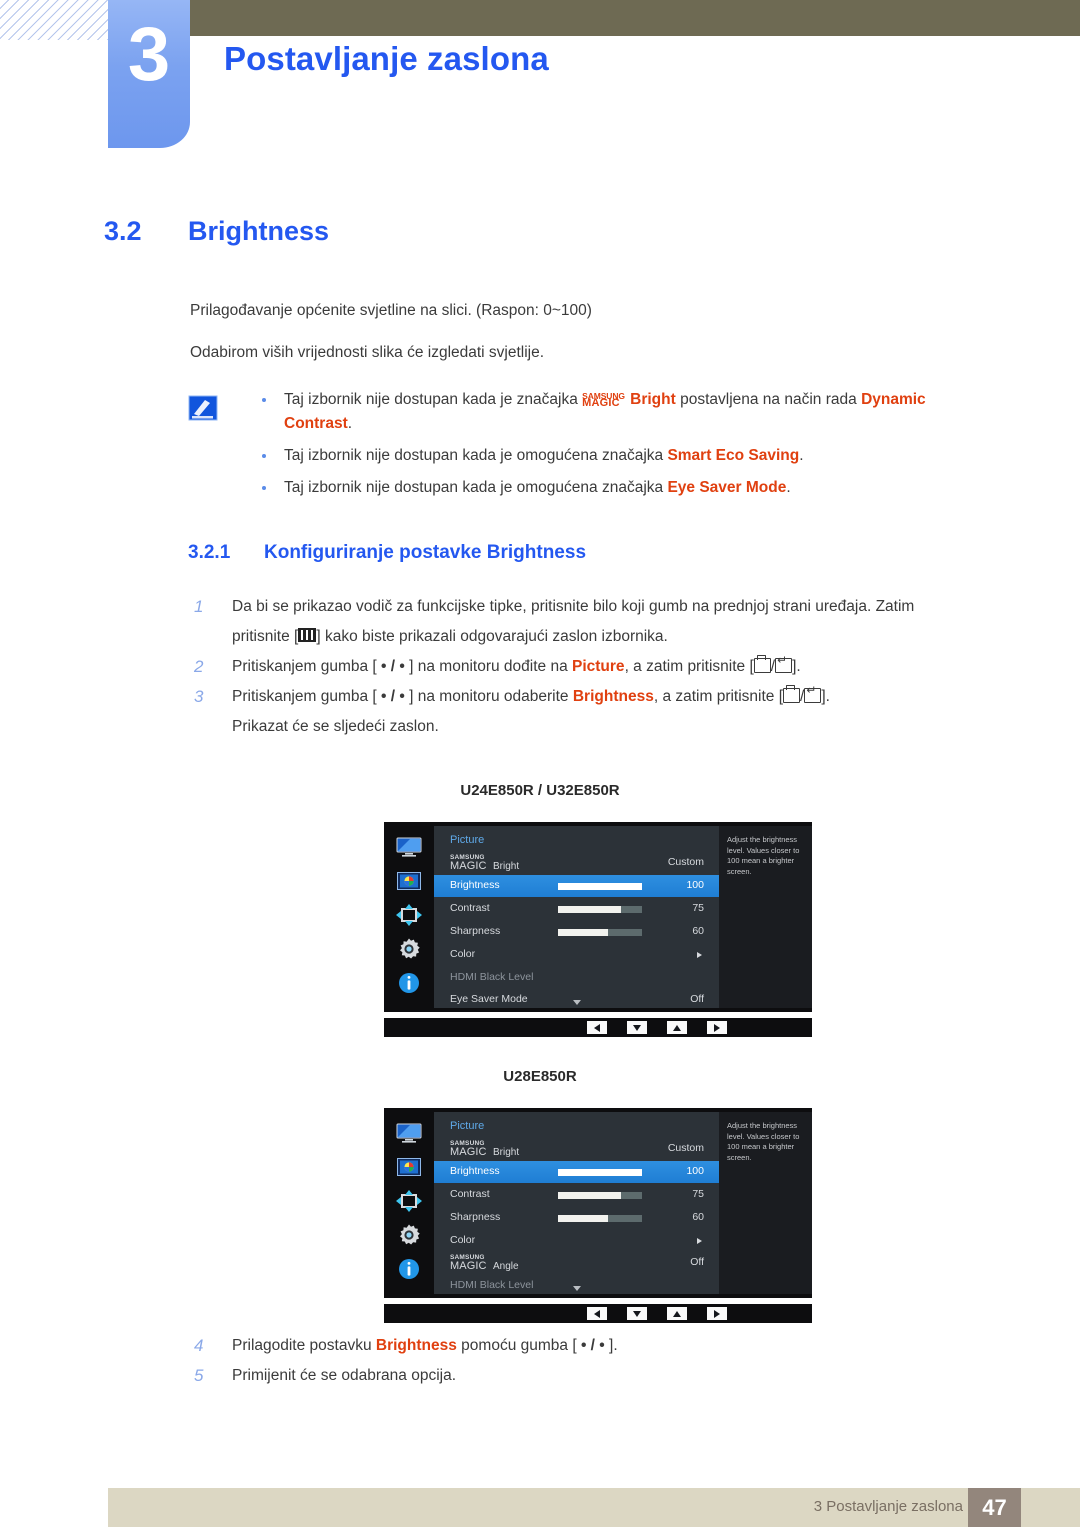 This screenshot has height=1527, width=1080. What do you see at coordinates (467, 1126) in the screenshot?
I see `osd-menu-title: Picture` at bounding box center [467, 1126].